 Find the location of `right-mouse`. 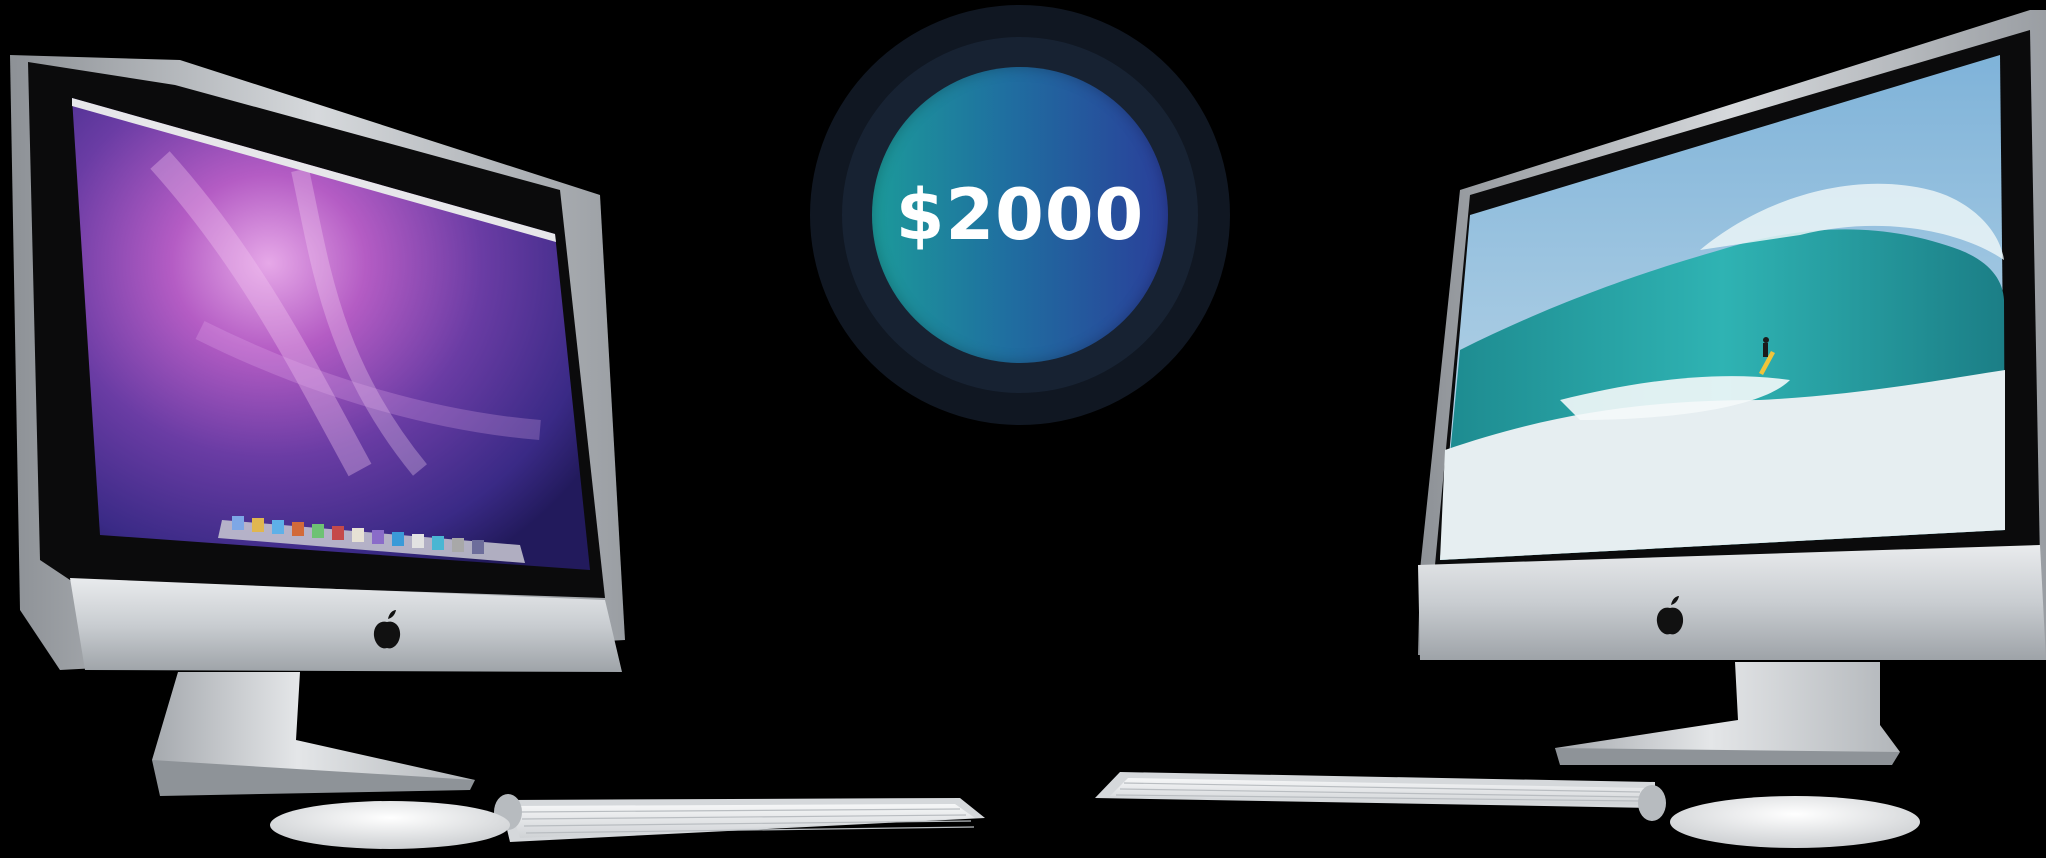

right-mouse is located at coordinates (1795, 822).